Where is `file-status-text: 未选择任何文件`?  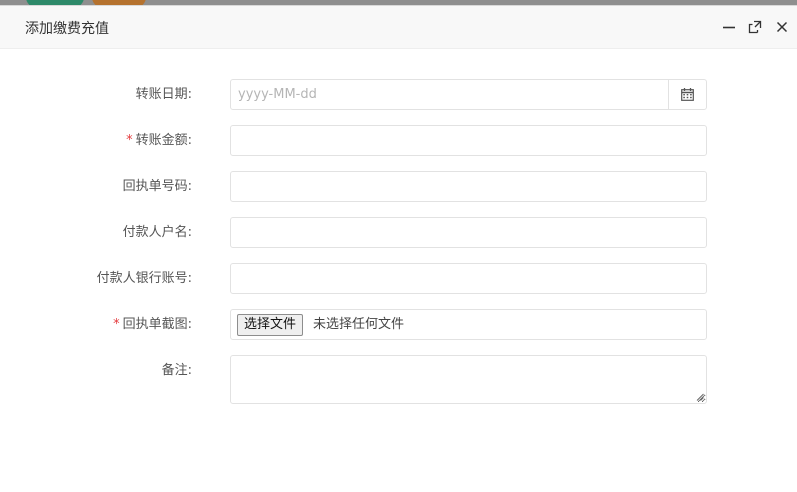 file-status-text: 未选择任何文件 is located at coordinates (359, 324).